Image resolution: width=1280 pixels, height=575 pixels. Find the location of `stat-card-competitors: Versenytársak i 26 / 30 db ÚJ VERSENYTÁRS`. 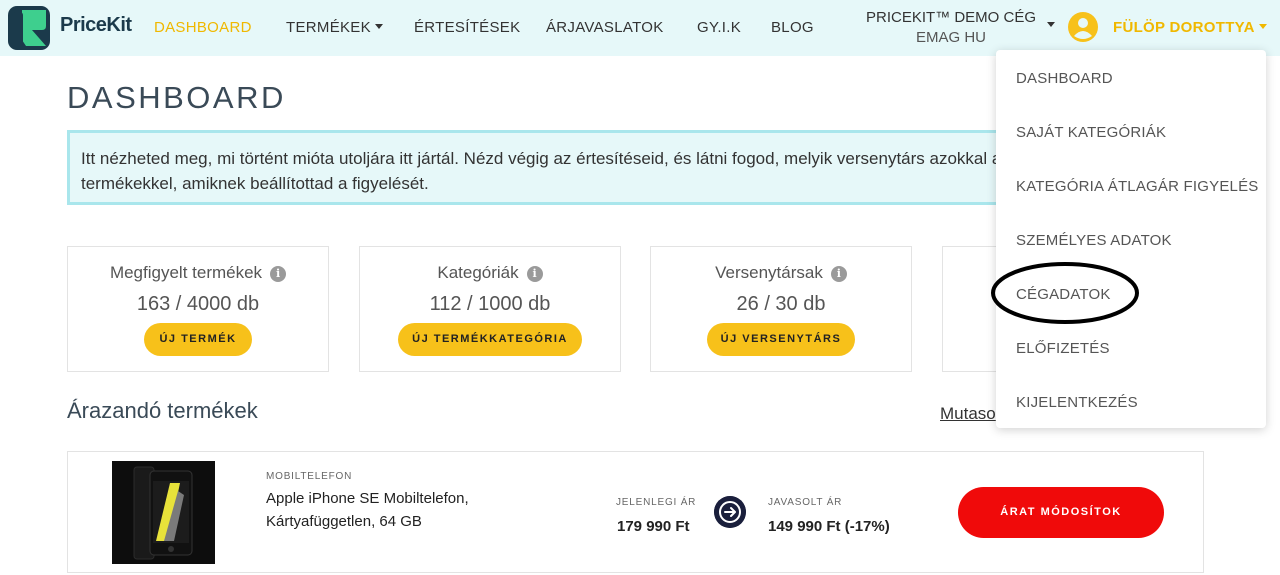

stat-card-competitors: Versenytársak i 26 / 30 db ÚJ VERSENYTÁRS is located at coordinates (781, 309).